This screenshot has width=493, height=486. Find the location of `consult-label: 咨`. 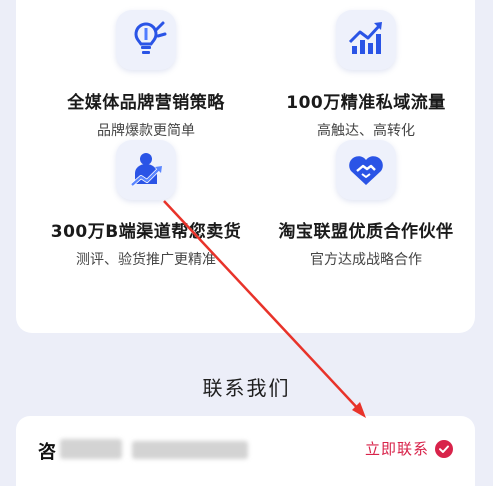

consult-label: 咨 is located at coordinates (47, 452).